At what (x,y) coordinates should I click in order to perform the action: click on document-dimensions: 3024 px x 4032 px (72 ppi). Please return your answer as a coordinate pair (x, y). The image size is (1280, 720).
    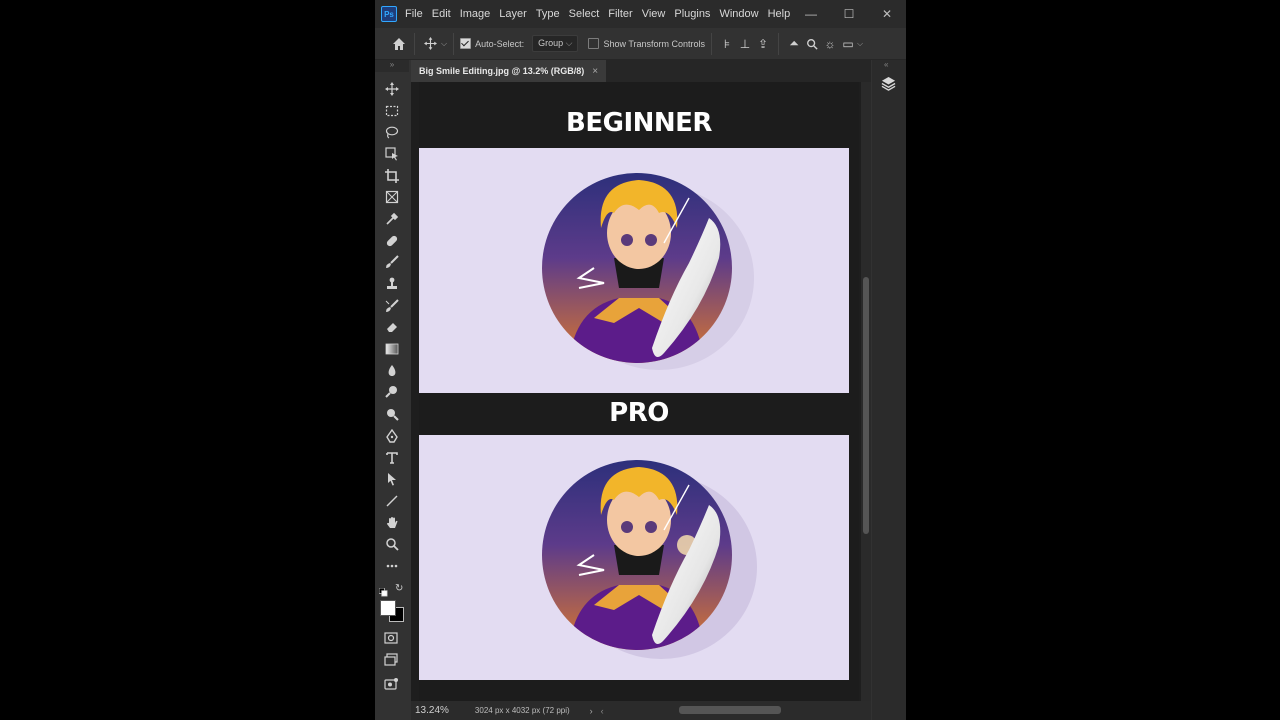
    Looking at the image, I should click on (522, 710).